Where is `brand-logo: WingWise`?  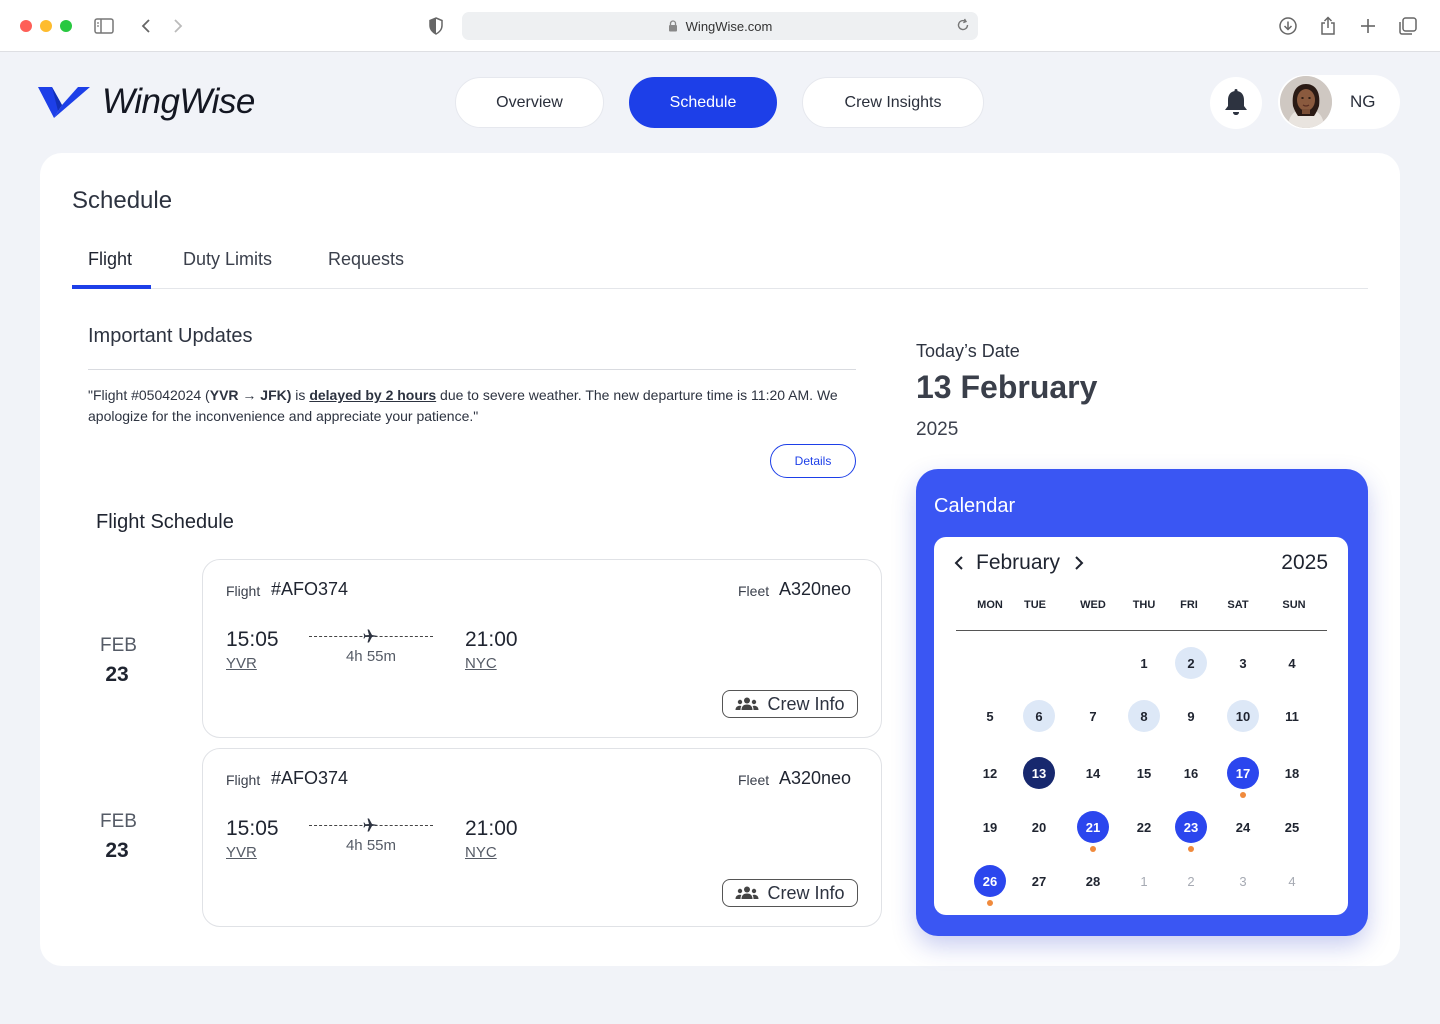 brand-logo: WingWise is located at coordinates (146, 102).